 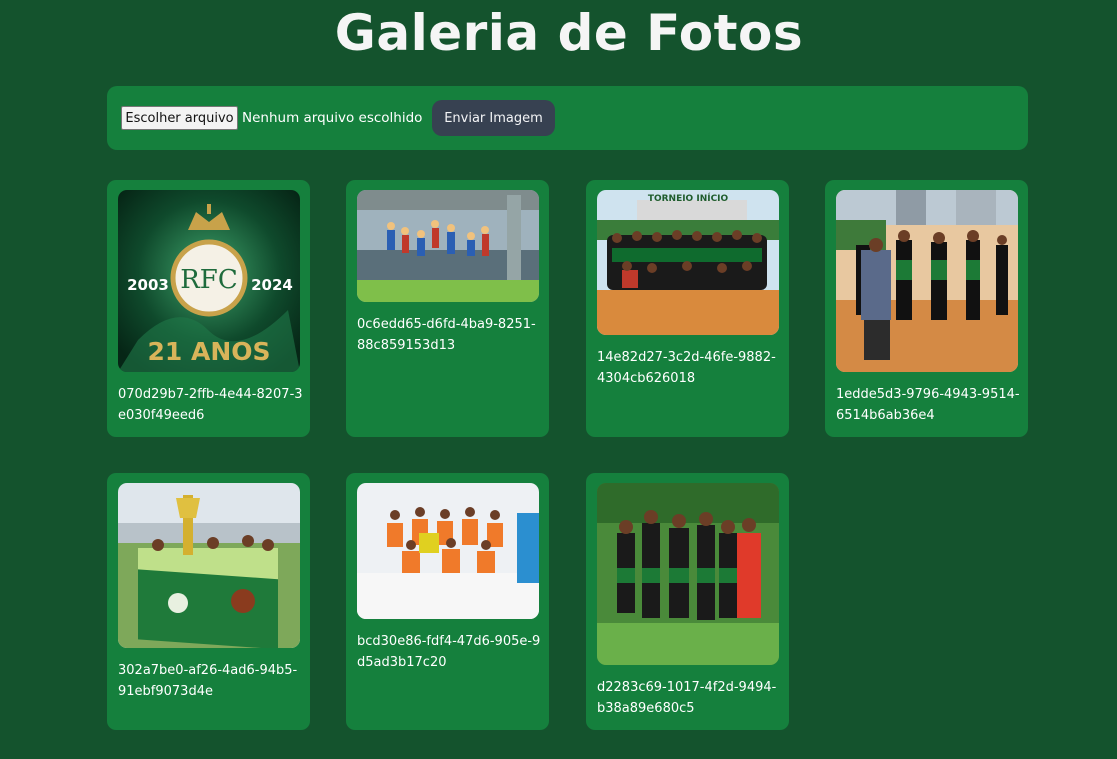 I want to click on page-title: Galeria de Fotos, so click(x=569, y=33).